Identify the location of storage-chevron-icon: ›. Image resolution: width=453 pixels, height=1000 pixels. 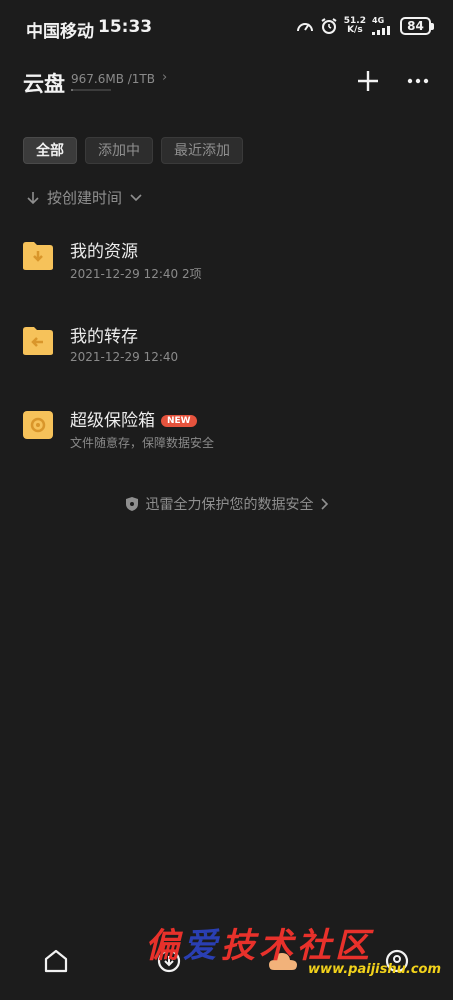
(164, 77).